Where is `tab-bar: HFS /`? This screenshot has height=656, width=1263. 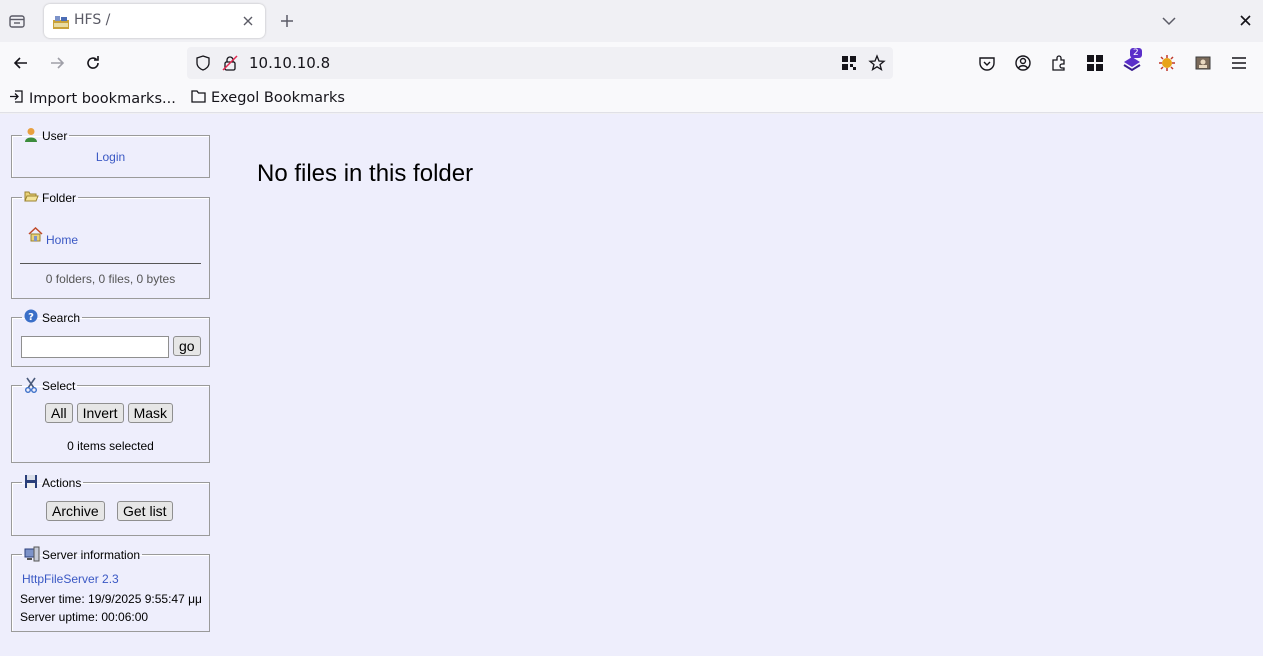
tab-bar: HFS / is located at coordinates (631, 21).